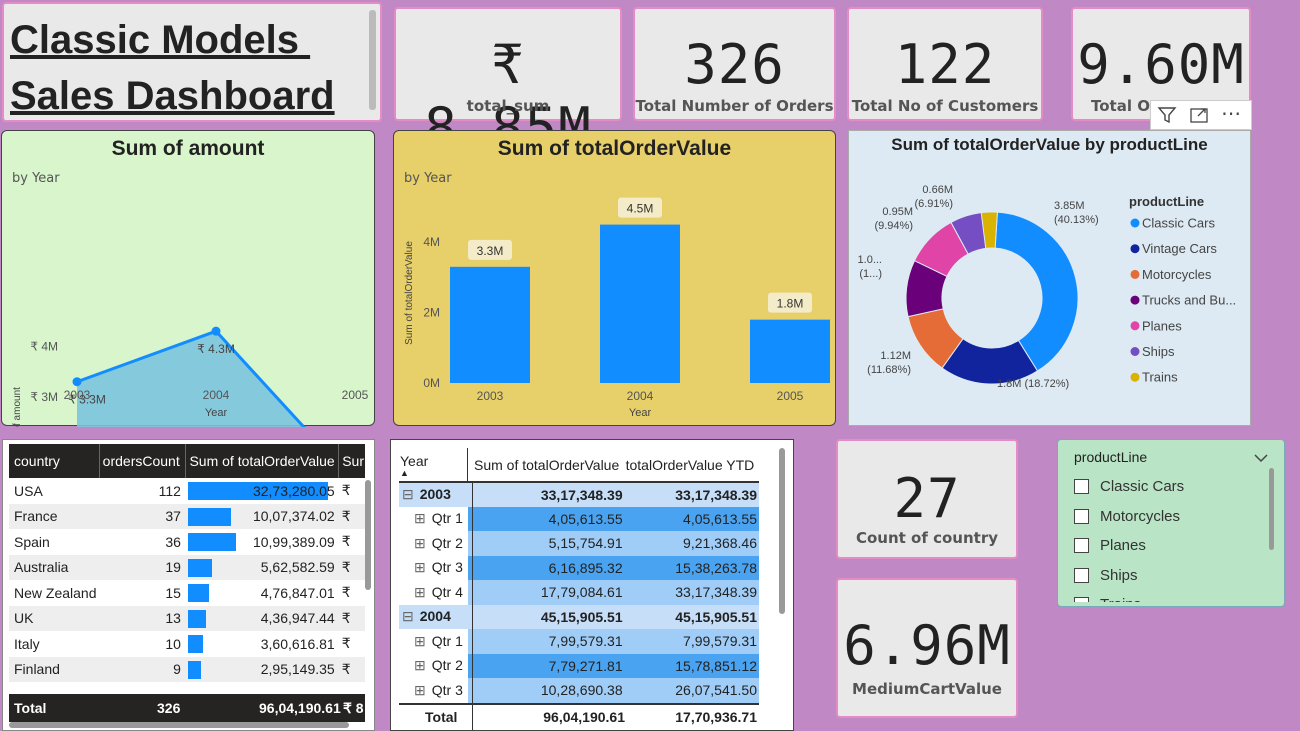  What do you see at coordinates (579, 616) in the screenshot?
I see `year-row: ⊟ 2004 45,15,905.51 45,15,905.51` at bounding box center [579, 616].